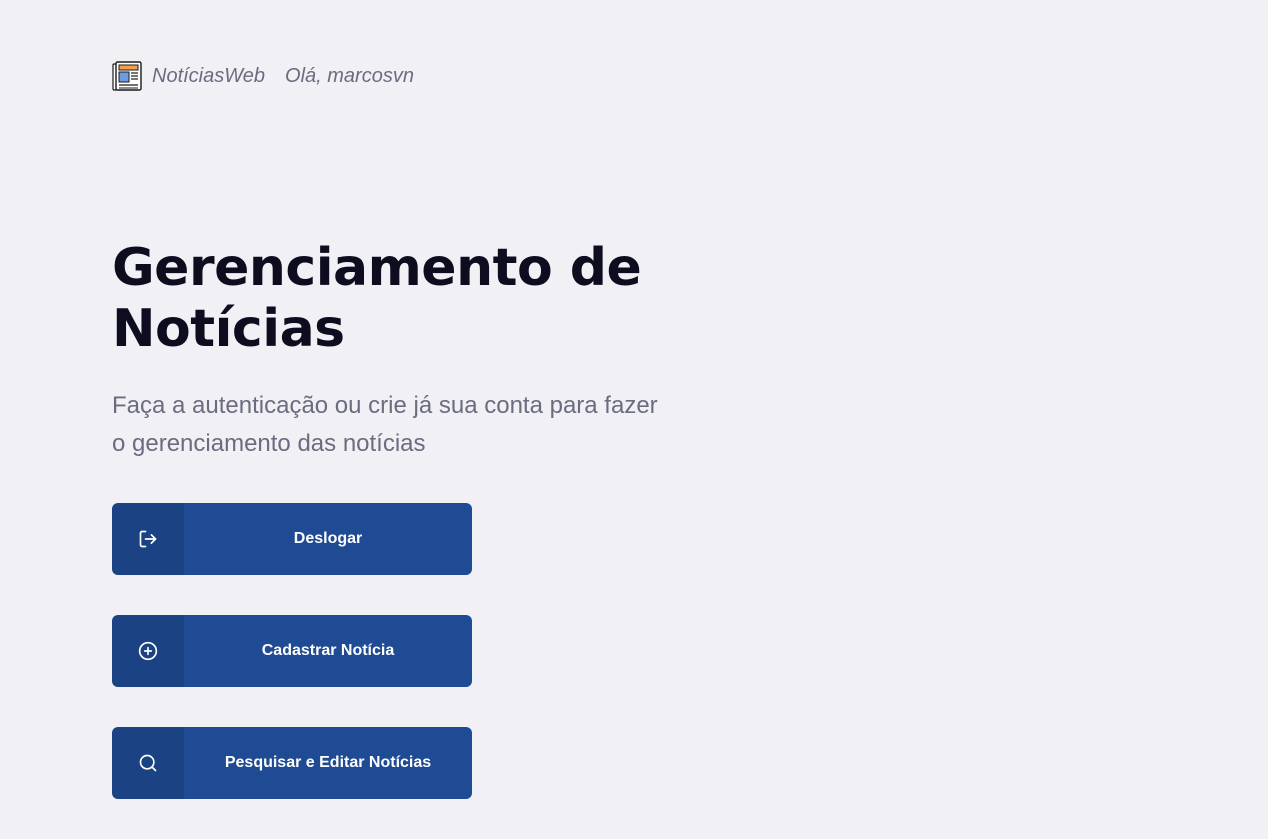 Image resolution: width=1268 pixels, height=839 pixels. What do you see at coordinates (208, 76) in the screenshot?
I see `brand-name: NotíciasWeb` at bounding box center [208, 76].